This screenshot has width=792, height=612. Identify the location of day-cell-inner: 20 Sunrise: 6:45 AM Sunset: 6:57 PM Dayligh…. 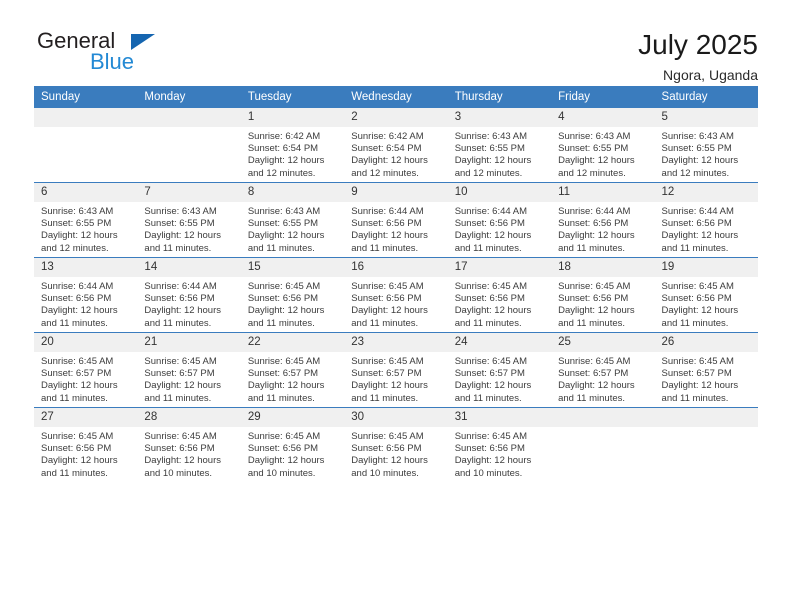
(86, 370).